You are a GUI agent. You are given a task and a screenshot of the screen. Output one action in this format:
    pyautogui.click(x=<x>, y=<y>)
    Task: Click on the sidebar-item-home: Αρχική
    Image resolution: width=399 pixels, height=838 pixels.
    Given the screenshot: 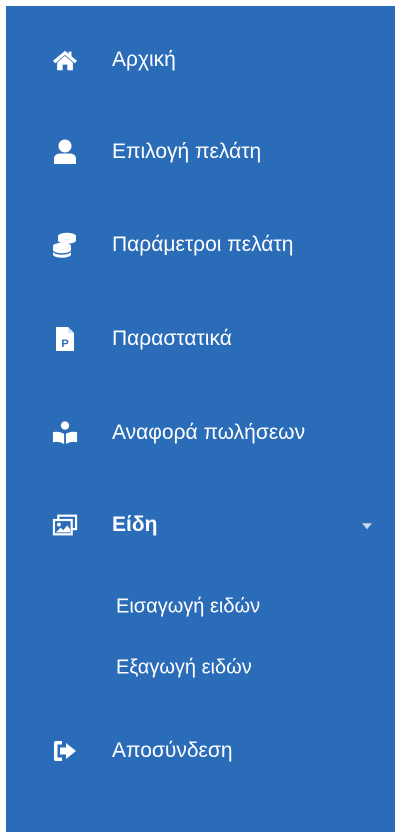 What is the action you would take?
    pyautogui.click(x=200, y=60)
    